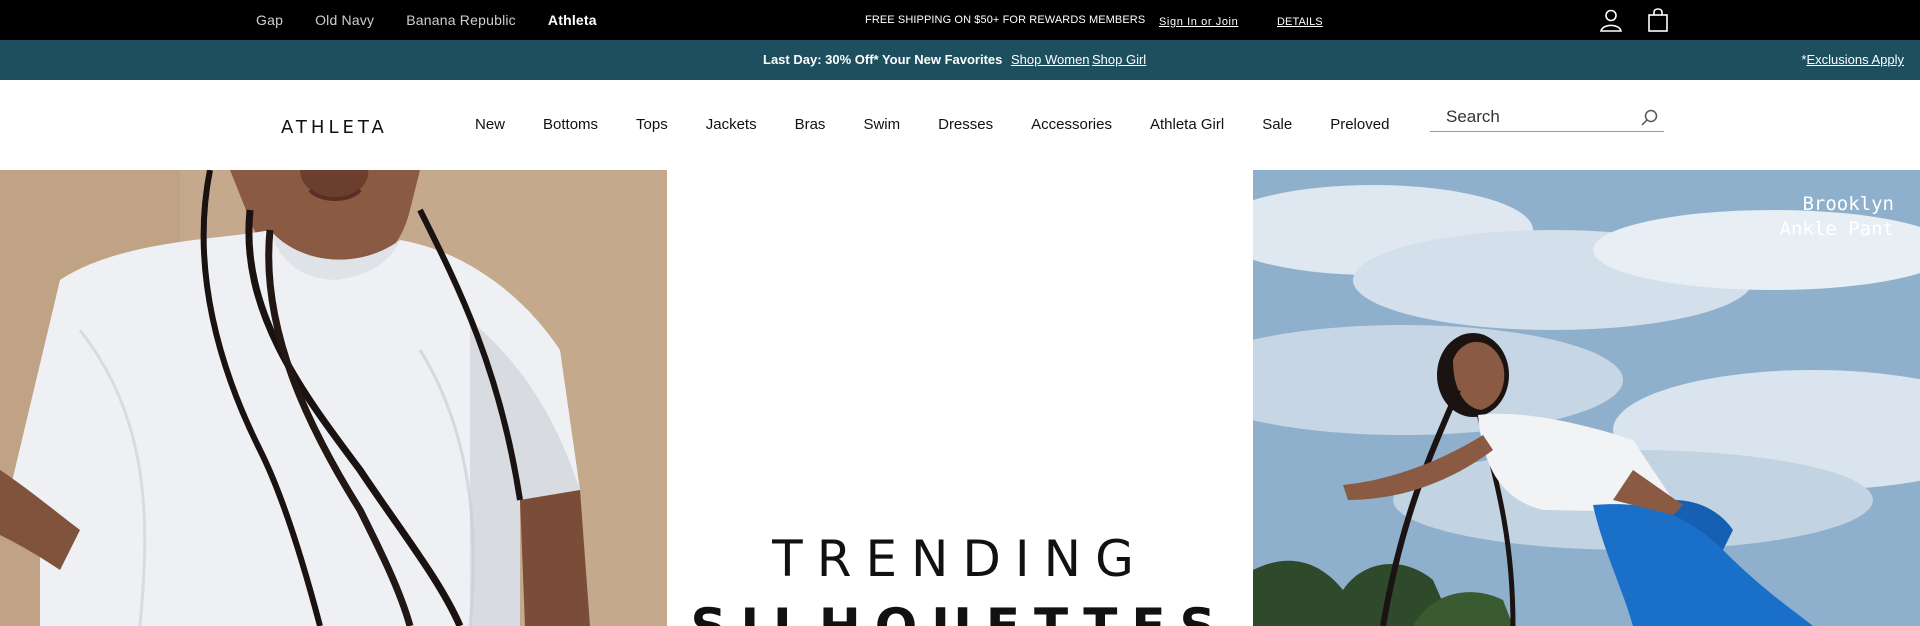  I want to click on search-icon, so click(1649, 117).